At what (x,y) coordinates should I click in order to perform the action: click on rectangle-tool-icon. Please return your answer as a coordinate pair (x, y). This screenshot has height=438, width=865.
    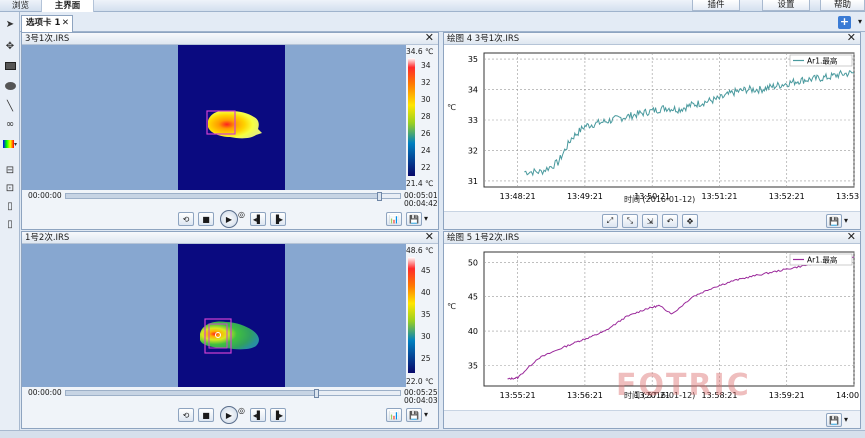
    Looking at the image, I should click on (10, 66).